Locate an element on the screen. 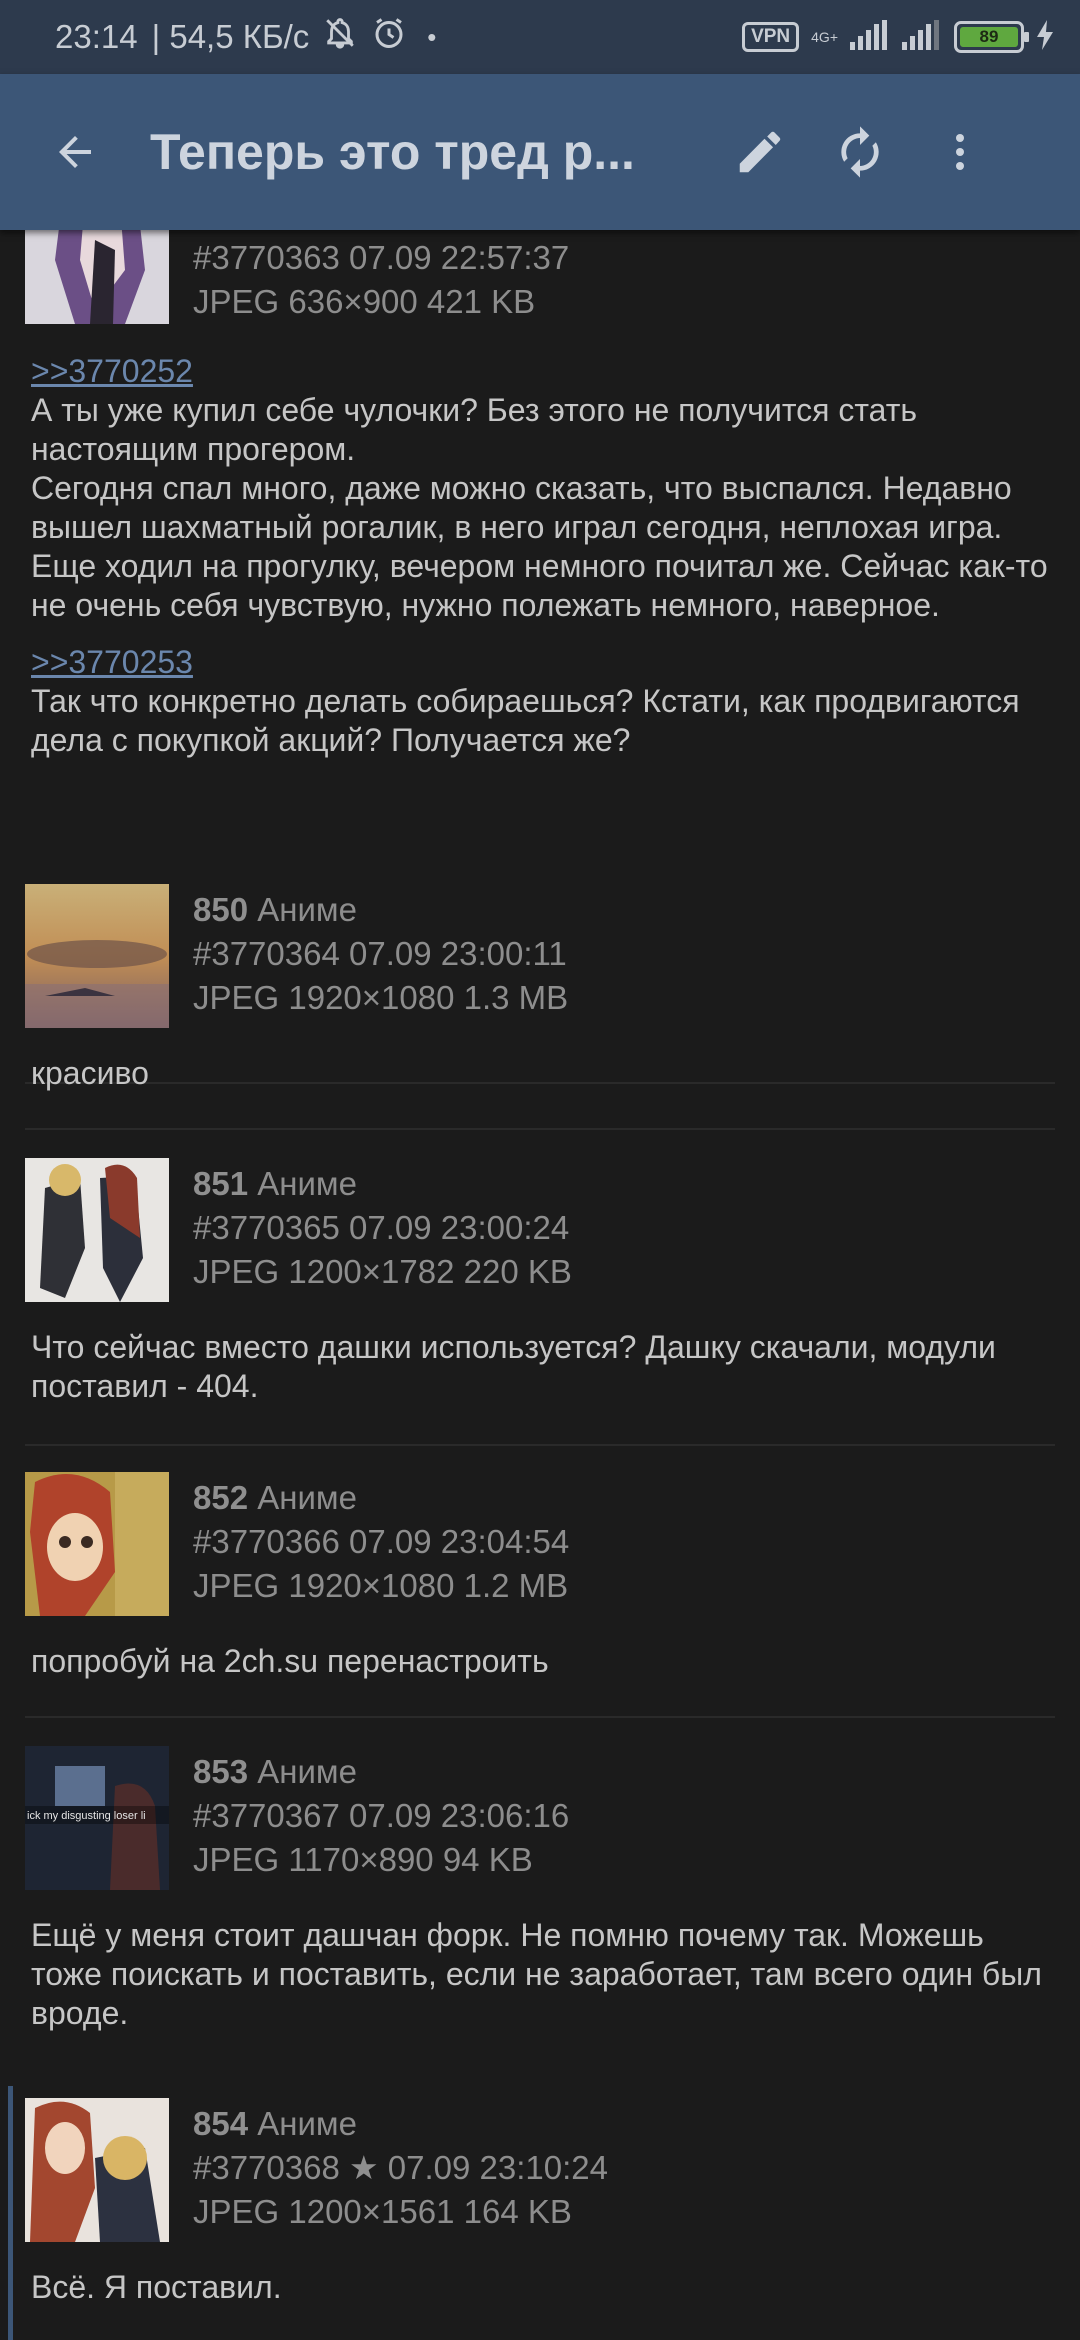 This screenshot has height=2340, width=1080. post-body: попробуй на 2ch.su перенастроить is located at coordinates (540, 1661).